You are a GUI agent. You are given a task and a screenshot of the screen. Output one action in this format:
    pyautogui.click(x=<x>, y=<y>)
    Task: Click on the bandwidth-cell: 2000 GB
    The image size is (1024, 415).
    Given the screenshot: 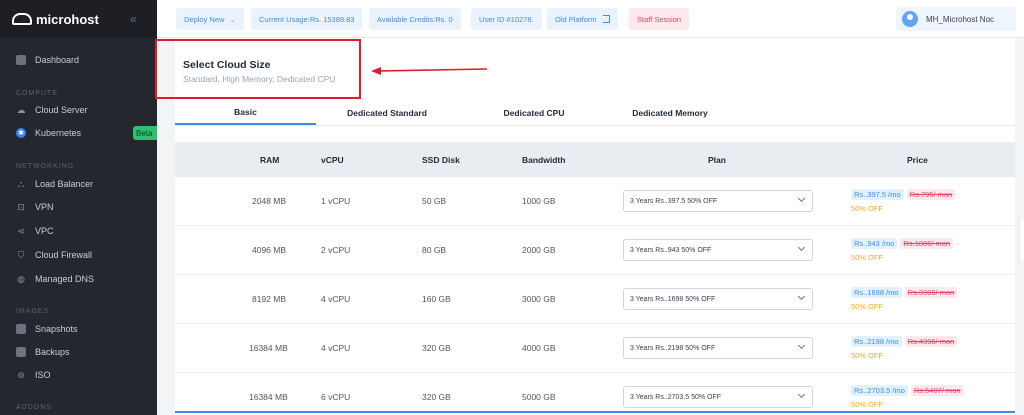 What is the action you would take?
    pyautogui.click(x=539, y=250)
    